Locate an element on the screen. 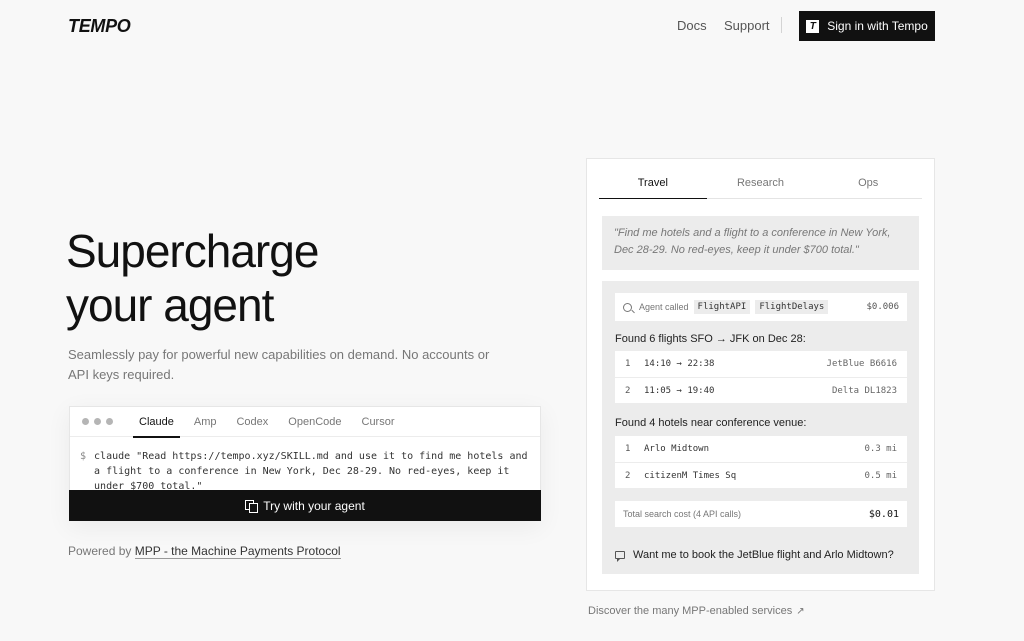 This screenshot has height=641, width=1024. try-with-agent-button: Try with your agent is located at coordinates (305, 505).